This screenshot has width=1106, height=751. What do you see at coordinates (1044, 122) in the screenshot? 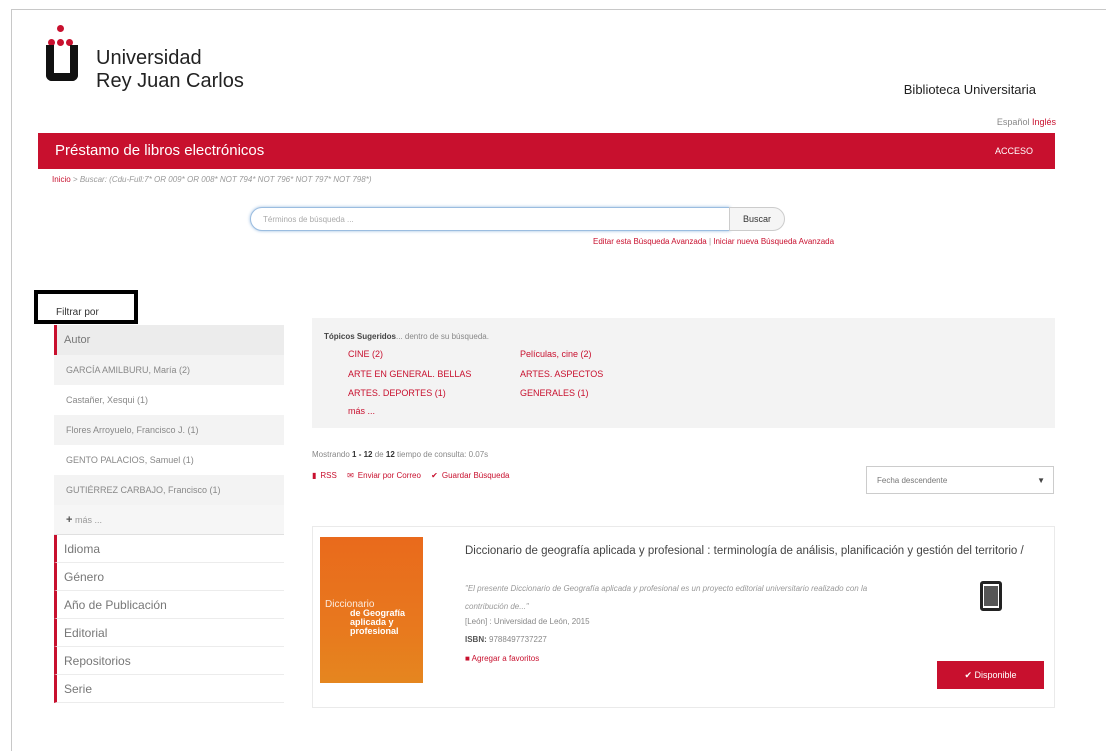
I see `lang-english: Inglés` at bounding box center [1044, 122].